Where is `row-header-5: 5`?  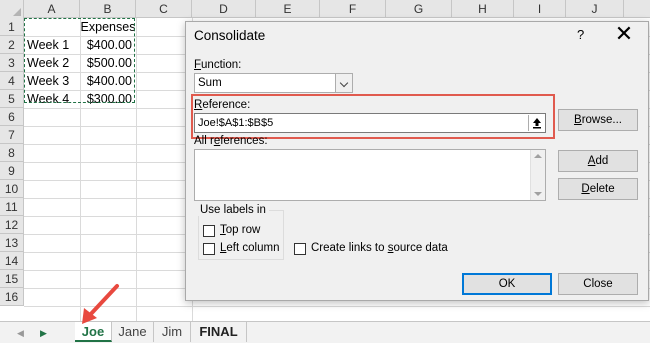 row-header-5: 5 is located at coordinates (12, 99).